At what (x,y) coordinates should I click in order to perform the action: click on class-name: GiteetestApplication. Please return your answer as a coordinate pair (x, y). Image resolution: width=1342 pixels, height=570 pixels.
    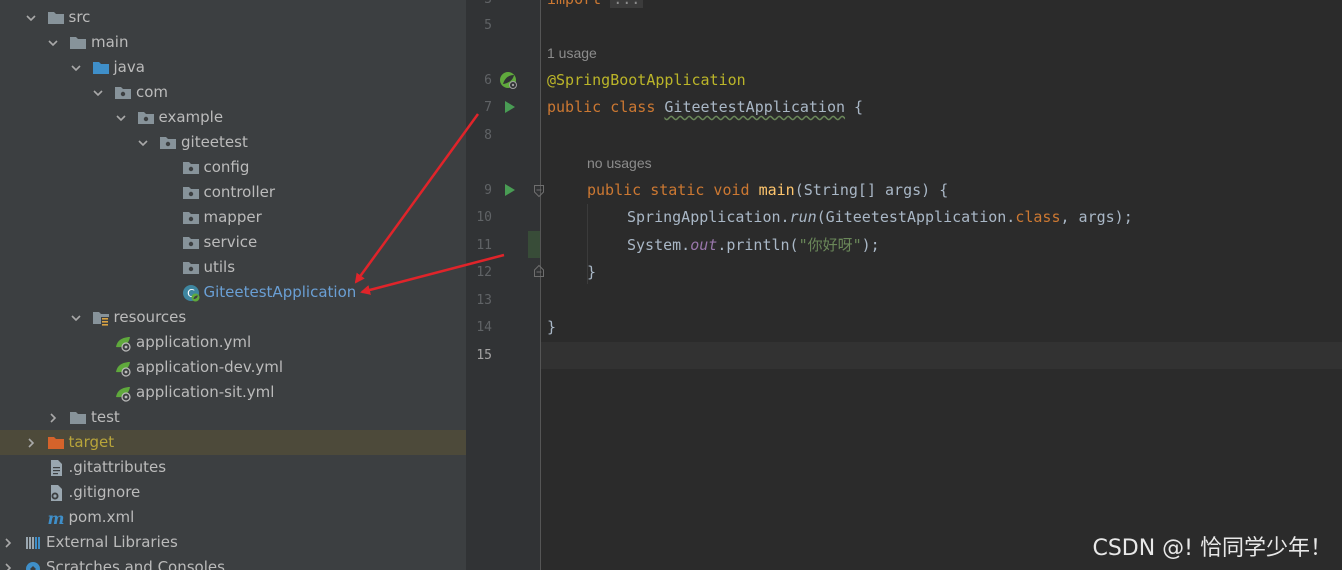
    Looking at the image, I should click on (755, 107).